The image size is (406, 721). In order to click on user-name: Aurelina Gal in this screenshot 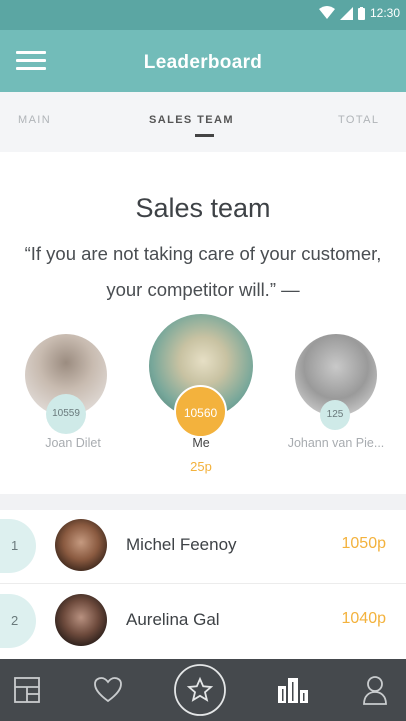, I will do `click(173, 619)`.